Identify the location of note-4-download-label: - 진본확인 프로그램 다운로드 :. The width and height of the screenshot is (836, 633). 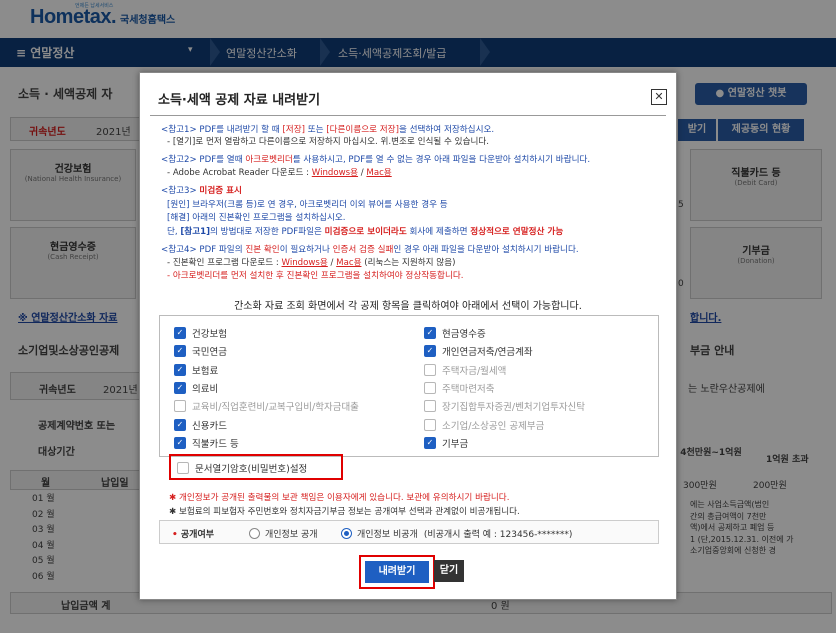
(224, 263).